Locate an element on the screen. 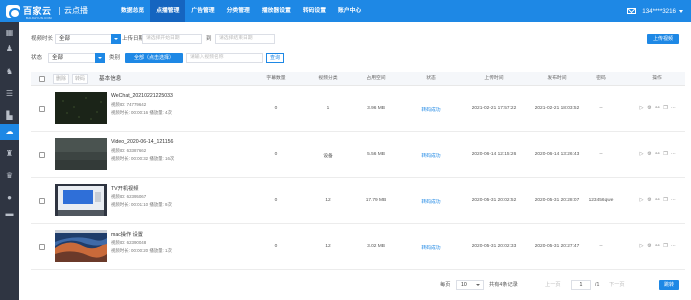 This screenshot has height=300, width=691. video-title: mac操作 设置 is located at coordinates (127, 234).